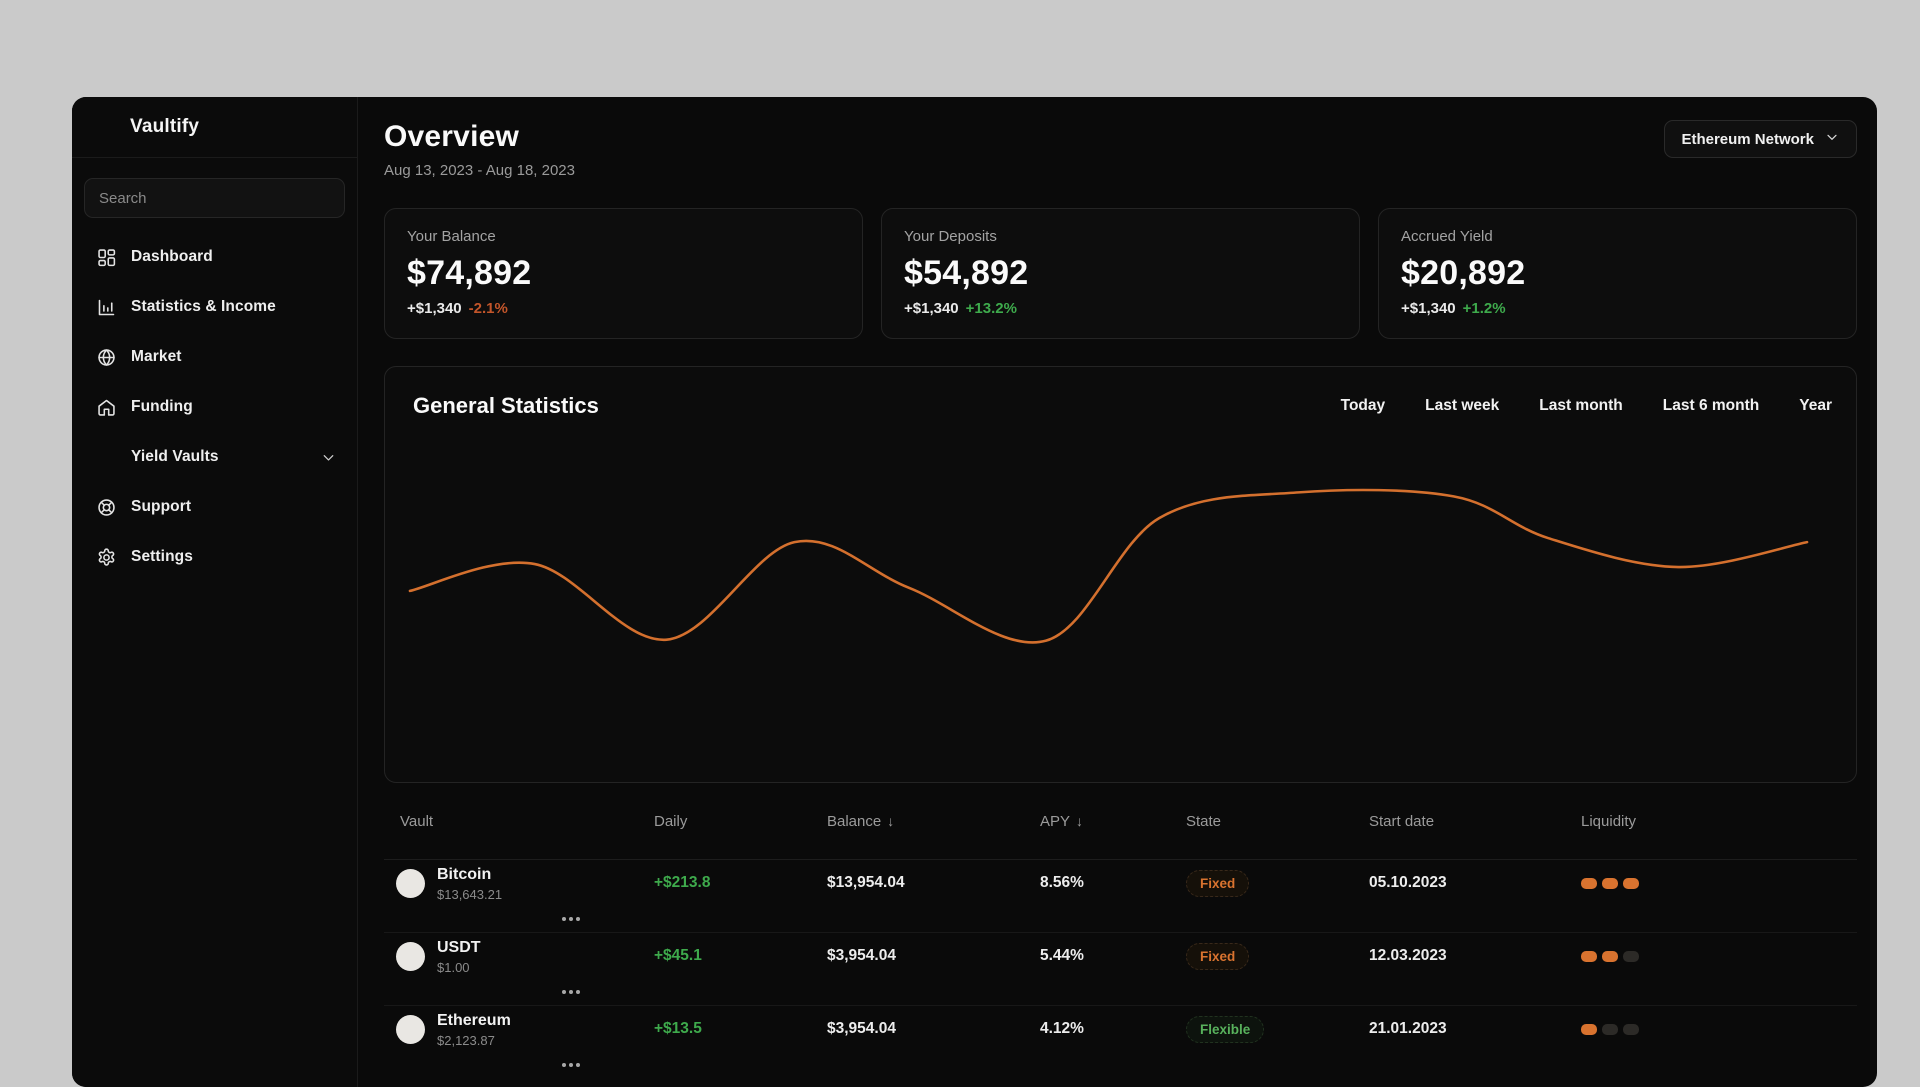 The image size is (1920, 1087). I want to click on sidebar-item-support: Support, so click(214, 507).